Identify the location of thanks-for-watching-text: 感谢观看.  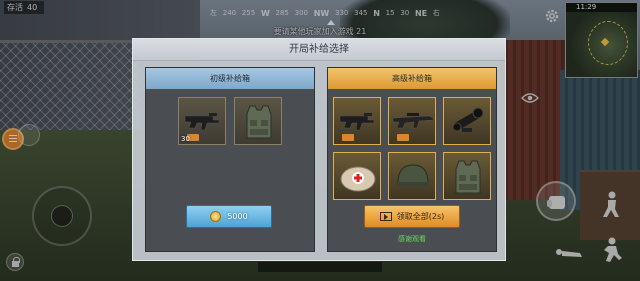
(412, 239).